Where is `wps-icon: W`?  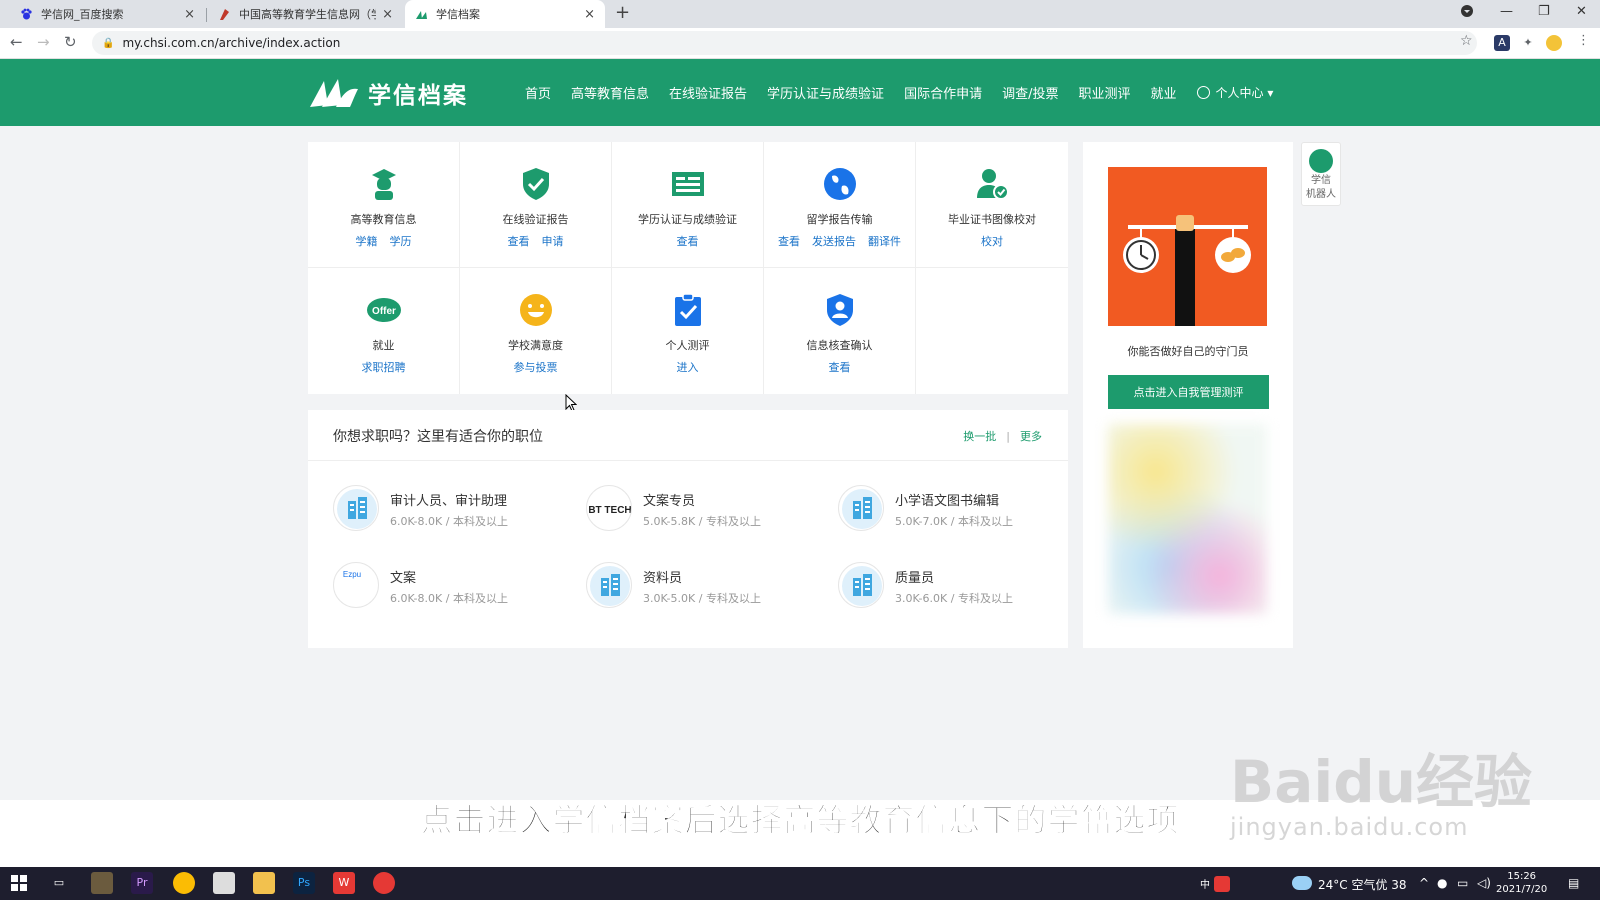 wps-icon: W is located at coordinates (344, 883).